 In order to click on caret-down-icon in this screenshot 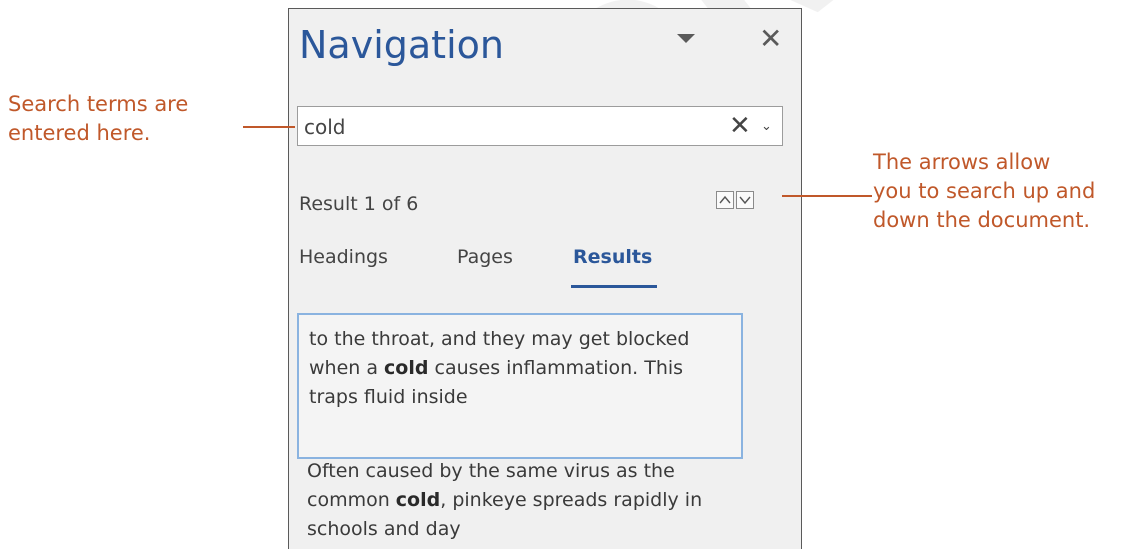, I will do `click(686, 38)`.